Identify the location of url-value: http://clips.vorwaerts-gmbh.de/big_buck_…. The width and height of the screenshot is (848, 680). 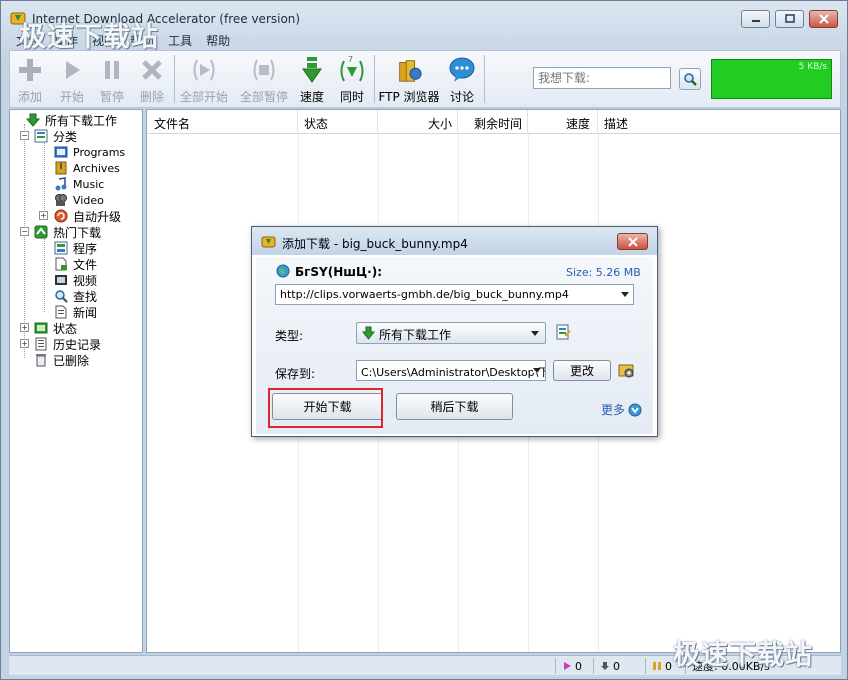
(424, 294).